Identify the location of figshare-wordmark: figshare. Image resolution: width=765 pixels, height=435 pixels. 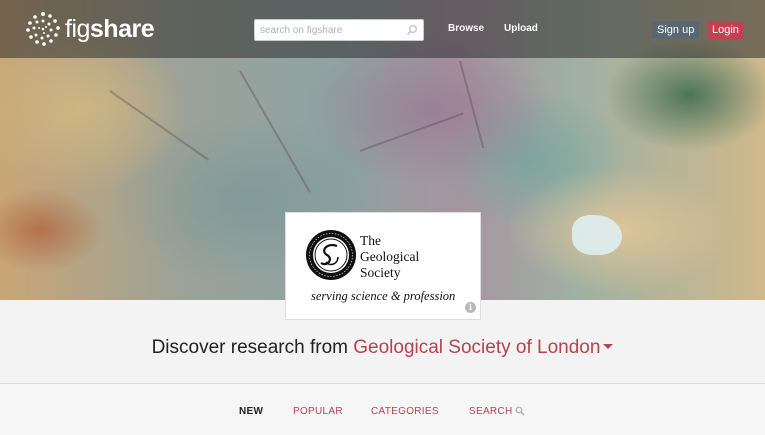
(110, 29).